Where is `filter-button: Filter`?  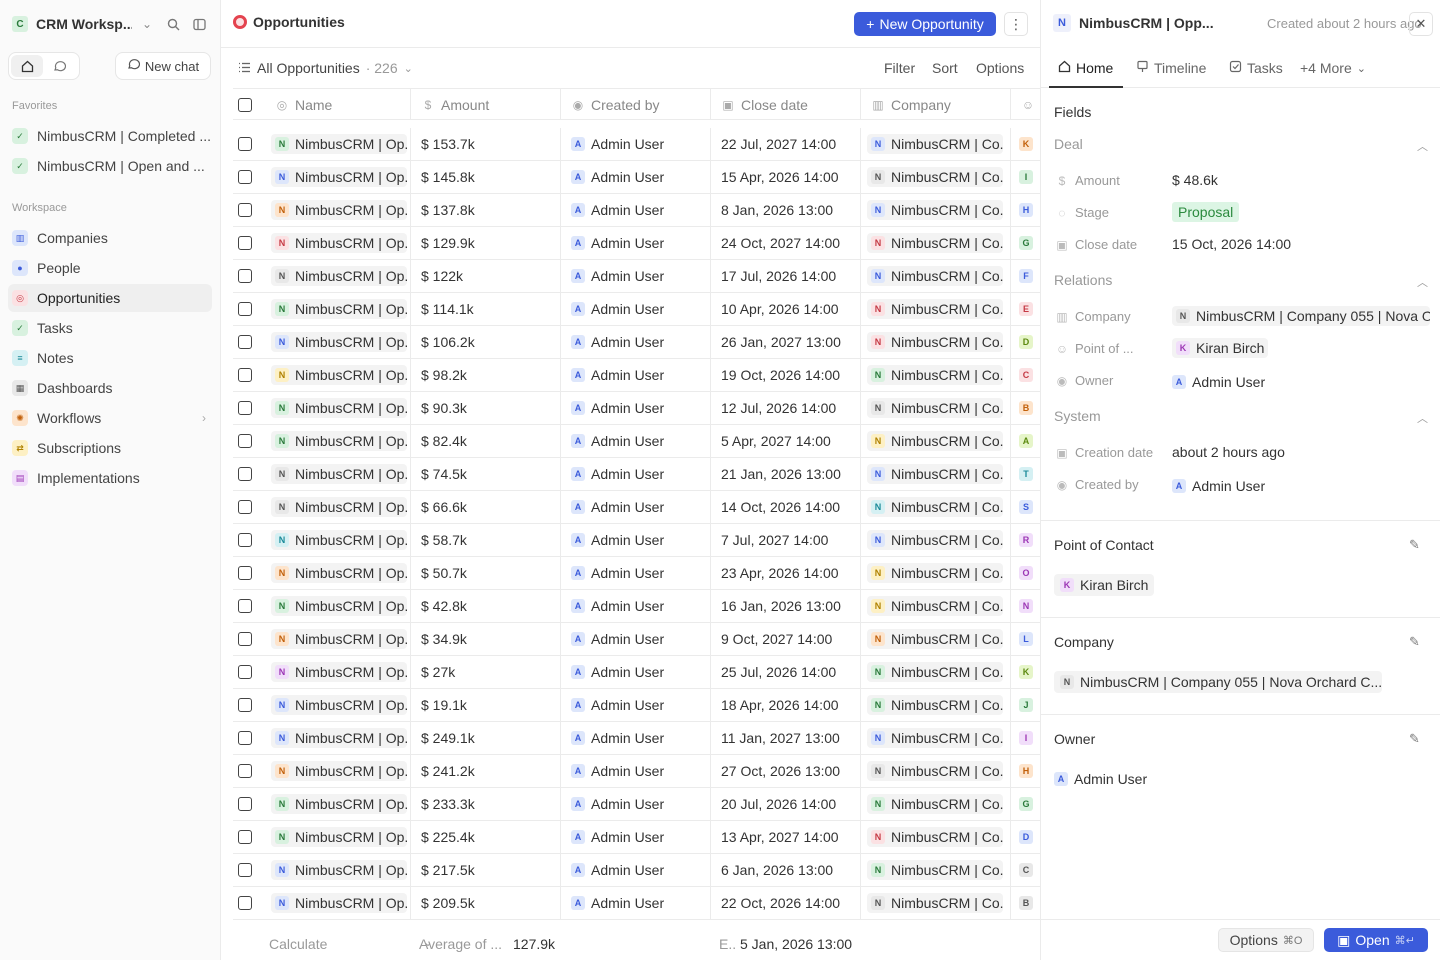
filter-button: Filter is located at coordinates (899, 68).